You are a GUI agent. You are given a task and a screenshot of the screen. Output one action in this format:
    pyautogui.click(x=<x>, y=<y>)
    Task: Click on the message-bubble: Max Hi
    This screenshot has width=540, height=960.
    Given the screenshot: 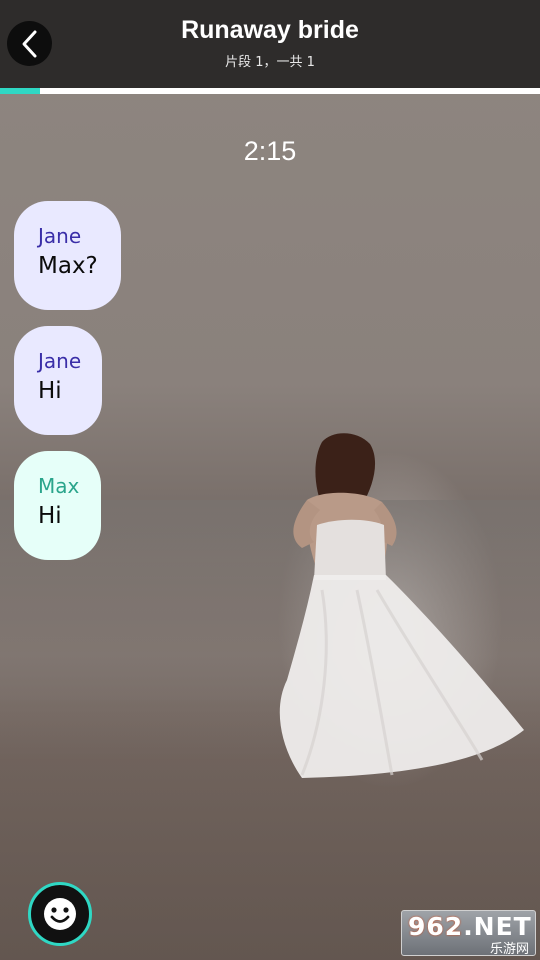 What is the action you would take?
    pyautogui.click(x=57, y=505)
    